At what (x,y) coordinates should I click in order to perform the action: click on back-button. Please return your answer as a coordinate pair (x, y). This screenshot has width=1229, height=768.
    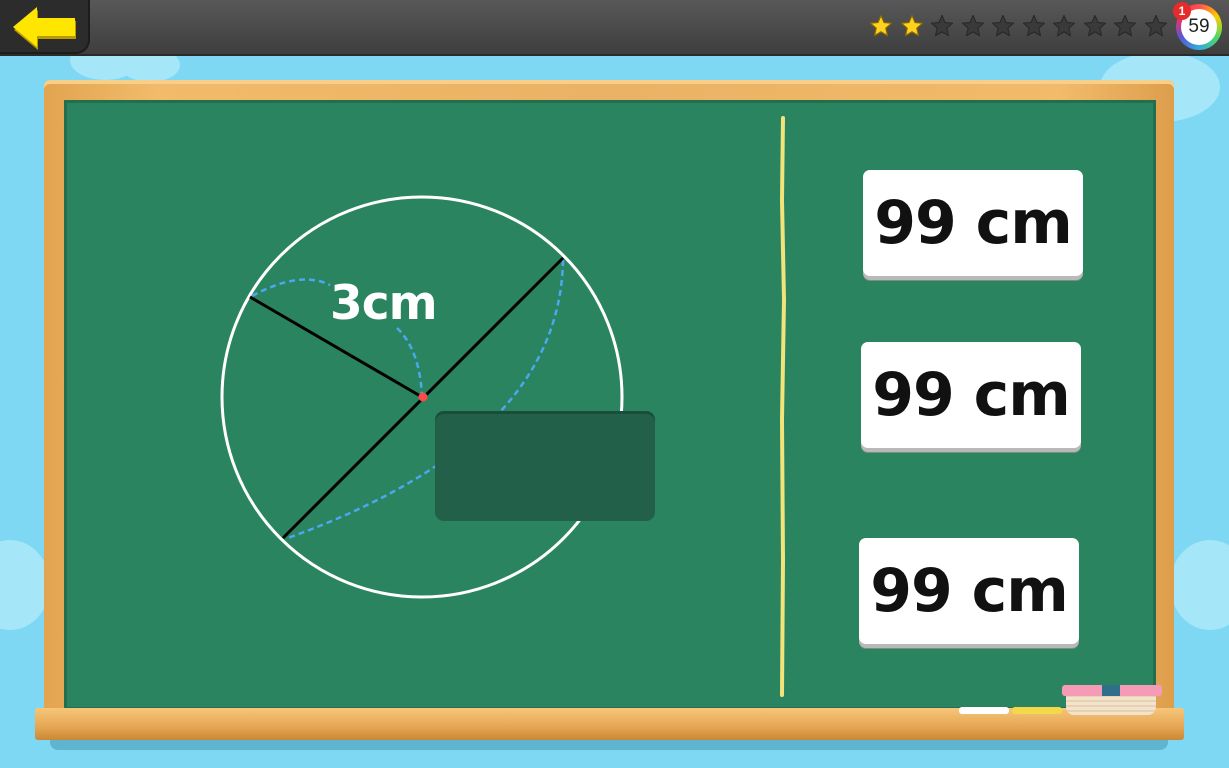
    Looking at the image, I should click on (45, 27).